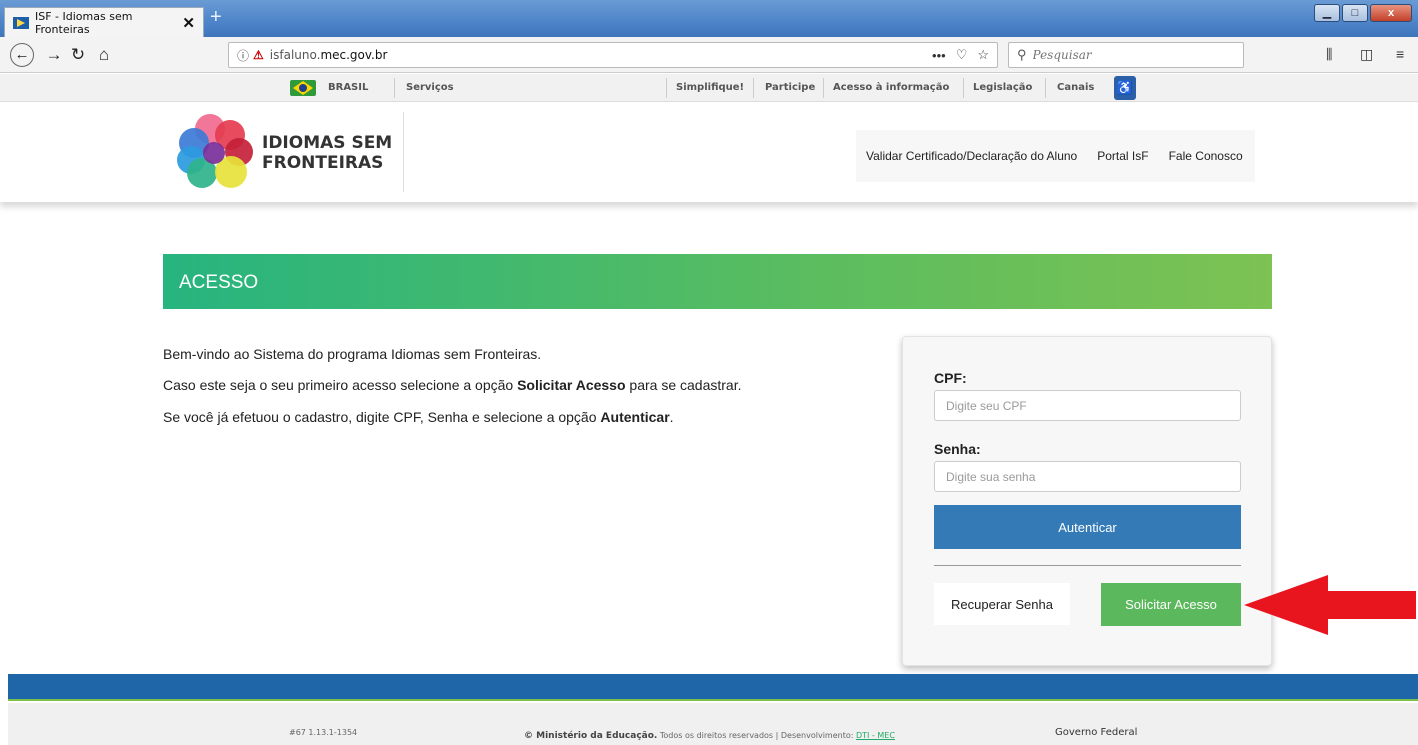 The height and width of the screenshot is (745, 1418). I want to click on accessibility-icon: ♿, so click(1125, 88).